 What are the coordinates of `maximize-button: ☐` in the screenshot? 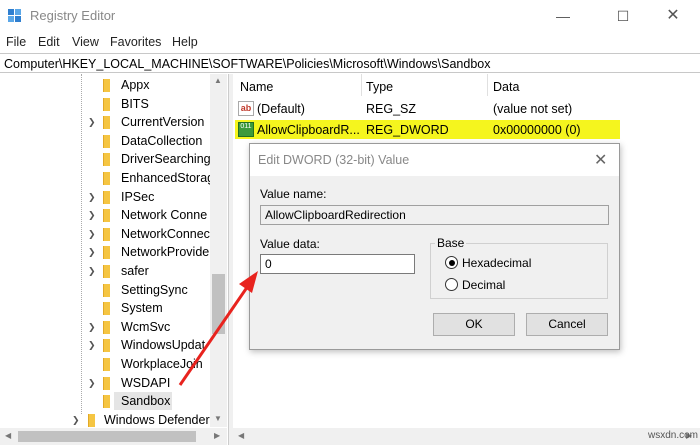 It's located at (623, 16).